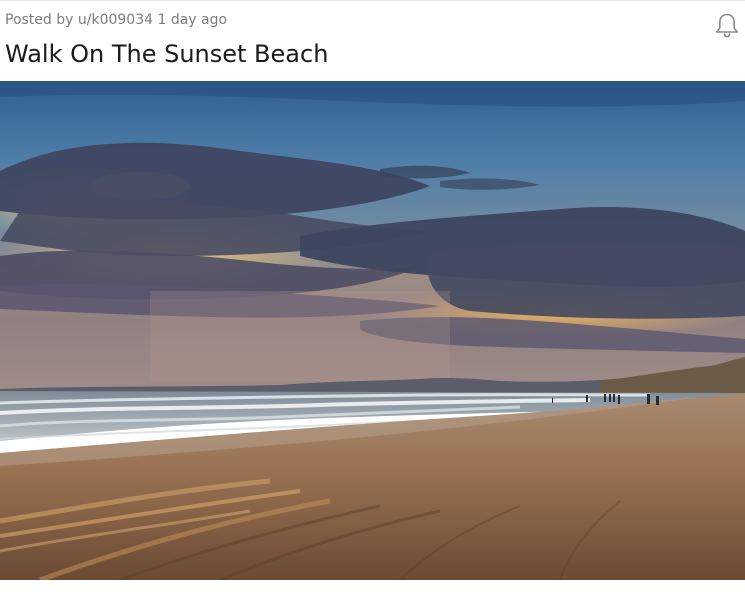  I want to click on top-divider, so click(372, 0).